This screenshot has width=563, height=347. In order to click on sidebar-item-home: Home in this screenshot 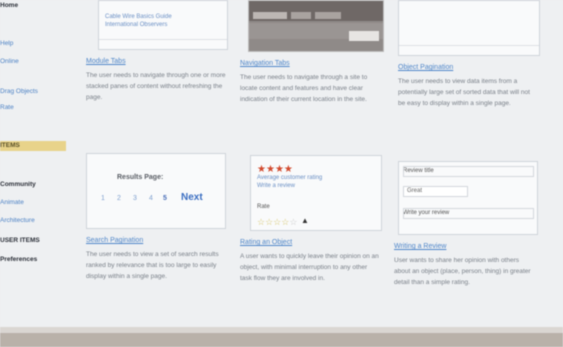, I will do `click(9, 6)`.